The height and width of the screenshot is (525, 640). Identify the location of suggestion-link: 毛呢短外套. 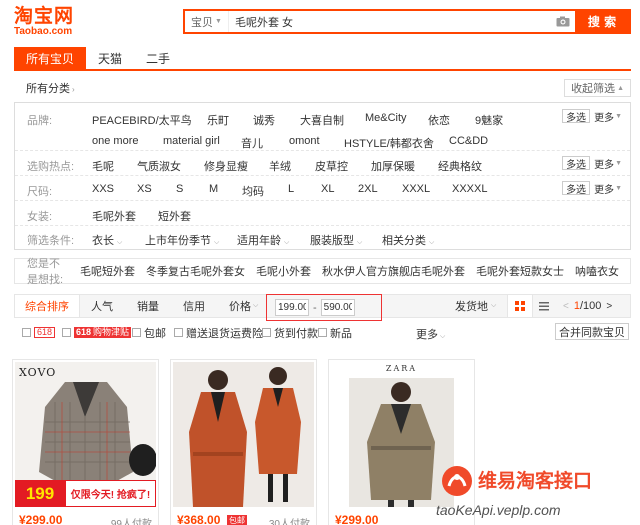
(107, 271).